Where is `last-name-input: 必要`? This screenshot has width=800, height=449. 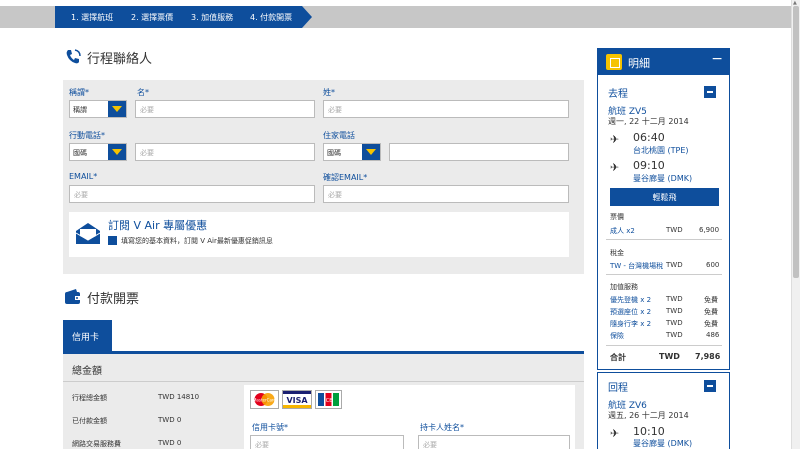 last-name-input: 必要 is located at coordinates (446, 109).